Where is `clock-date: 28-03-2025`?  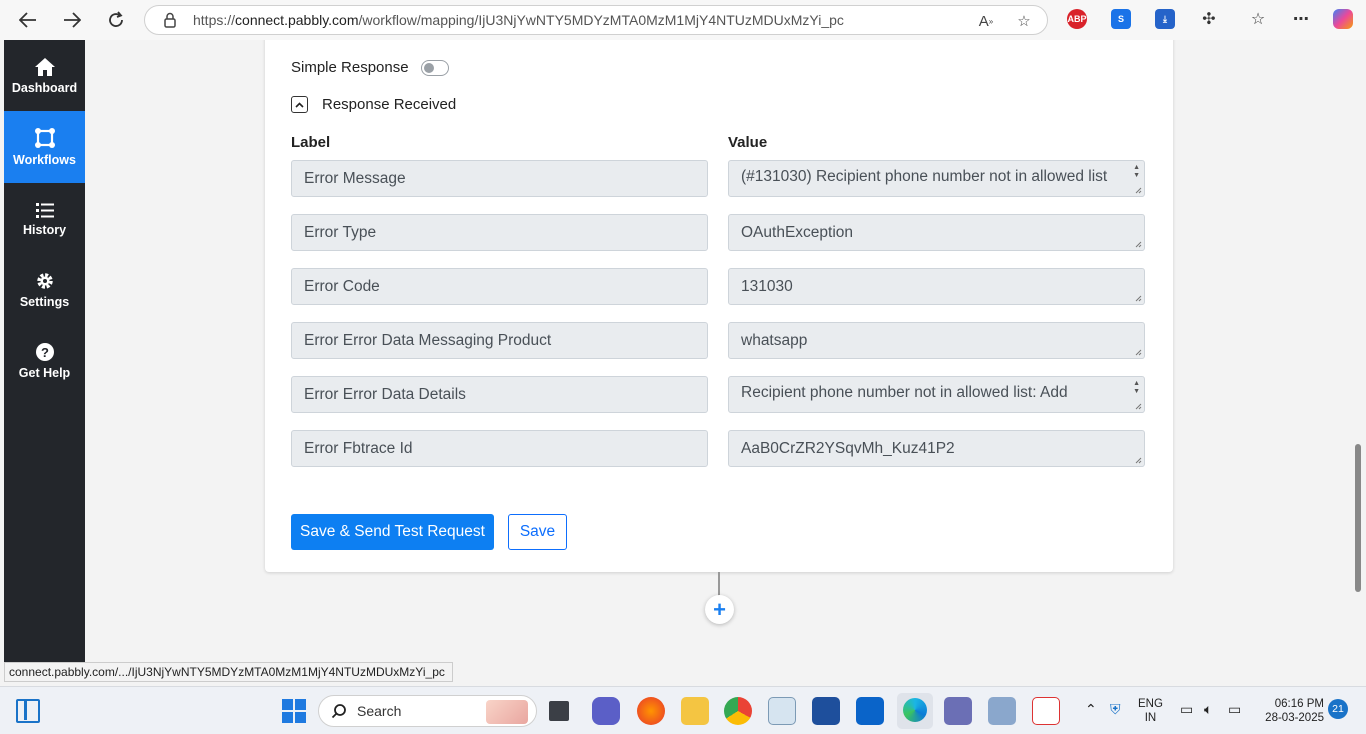
clock-date: 28-03-2025 is located at coordinates (1294, 718).